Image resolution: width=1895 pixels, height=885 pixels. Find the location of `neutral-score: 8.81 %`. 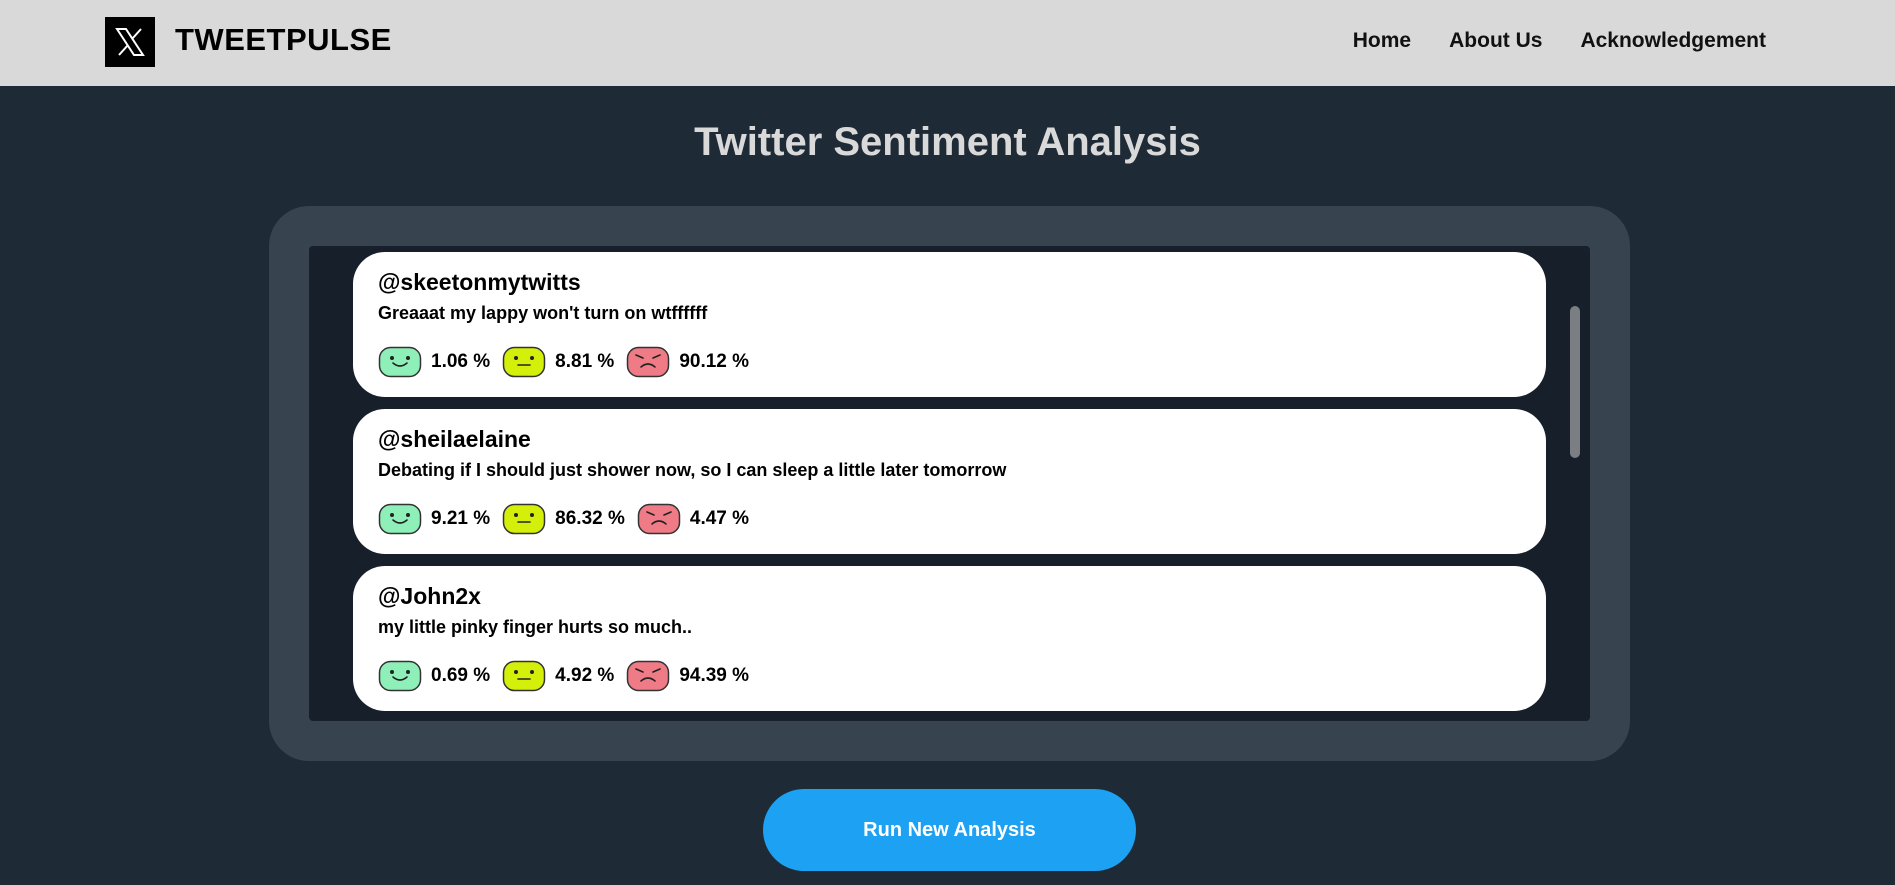

neutral-score: 8.81 % is located at coordinates (558, 362).